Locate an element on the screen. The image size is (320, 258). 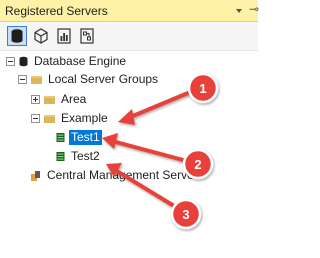
callout-number-2: 2 is located at coordinates (197, 164).